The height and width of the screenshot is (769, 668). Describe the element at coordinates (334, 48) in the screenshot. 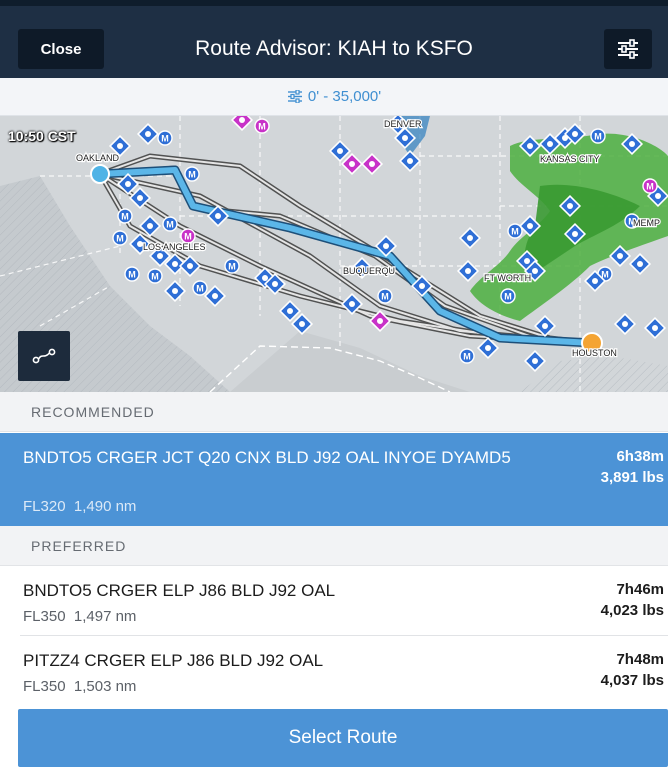

I see `page-title: Route Advisor: KIAH to KSFO` at that location.